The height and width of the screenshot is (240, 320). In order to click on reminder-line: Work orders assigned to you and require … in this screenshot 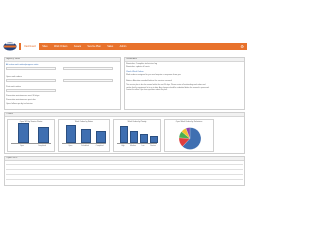, I will do `click(153, 75)`.